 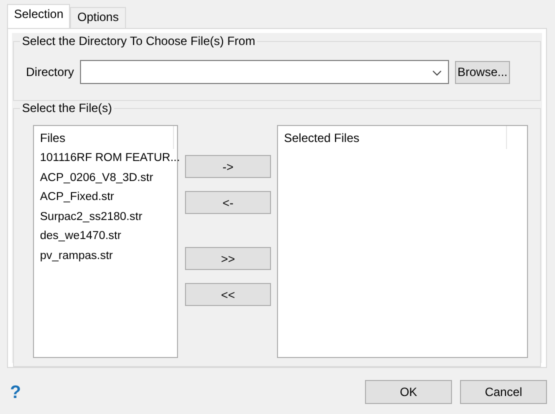 I want to click on move-button: <<, so click(x=228, y=294).